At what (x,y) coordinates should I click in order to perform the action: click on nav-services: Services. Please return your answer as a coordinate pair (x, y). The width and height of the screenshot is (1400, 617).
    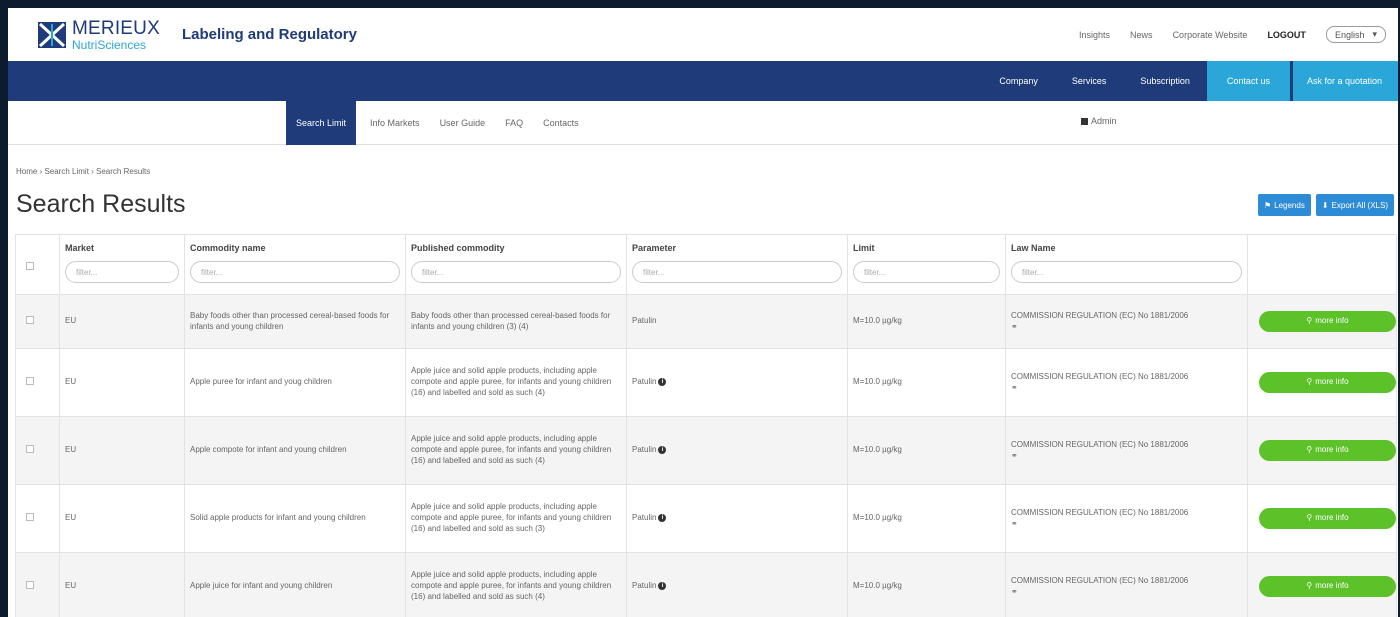
    Looking at the image, I should click on (1089, 81).